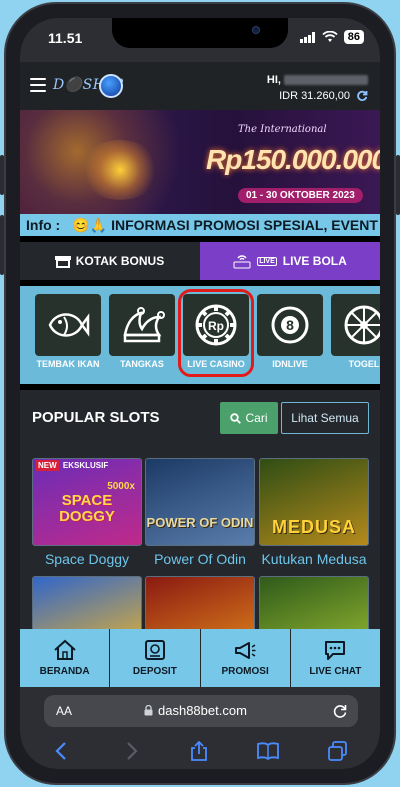 The image size is (400, 787). I want to click on notch, so click(200, 33).